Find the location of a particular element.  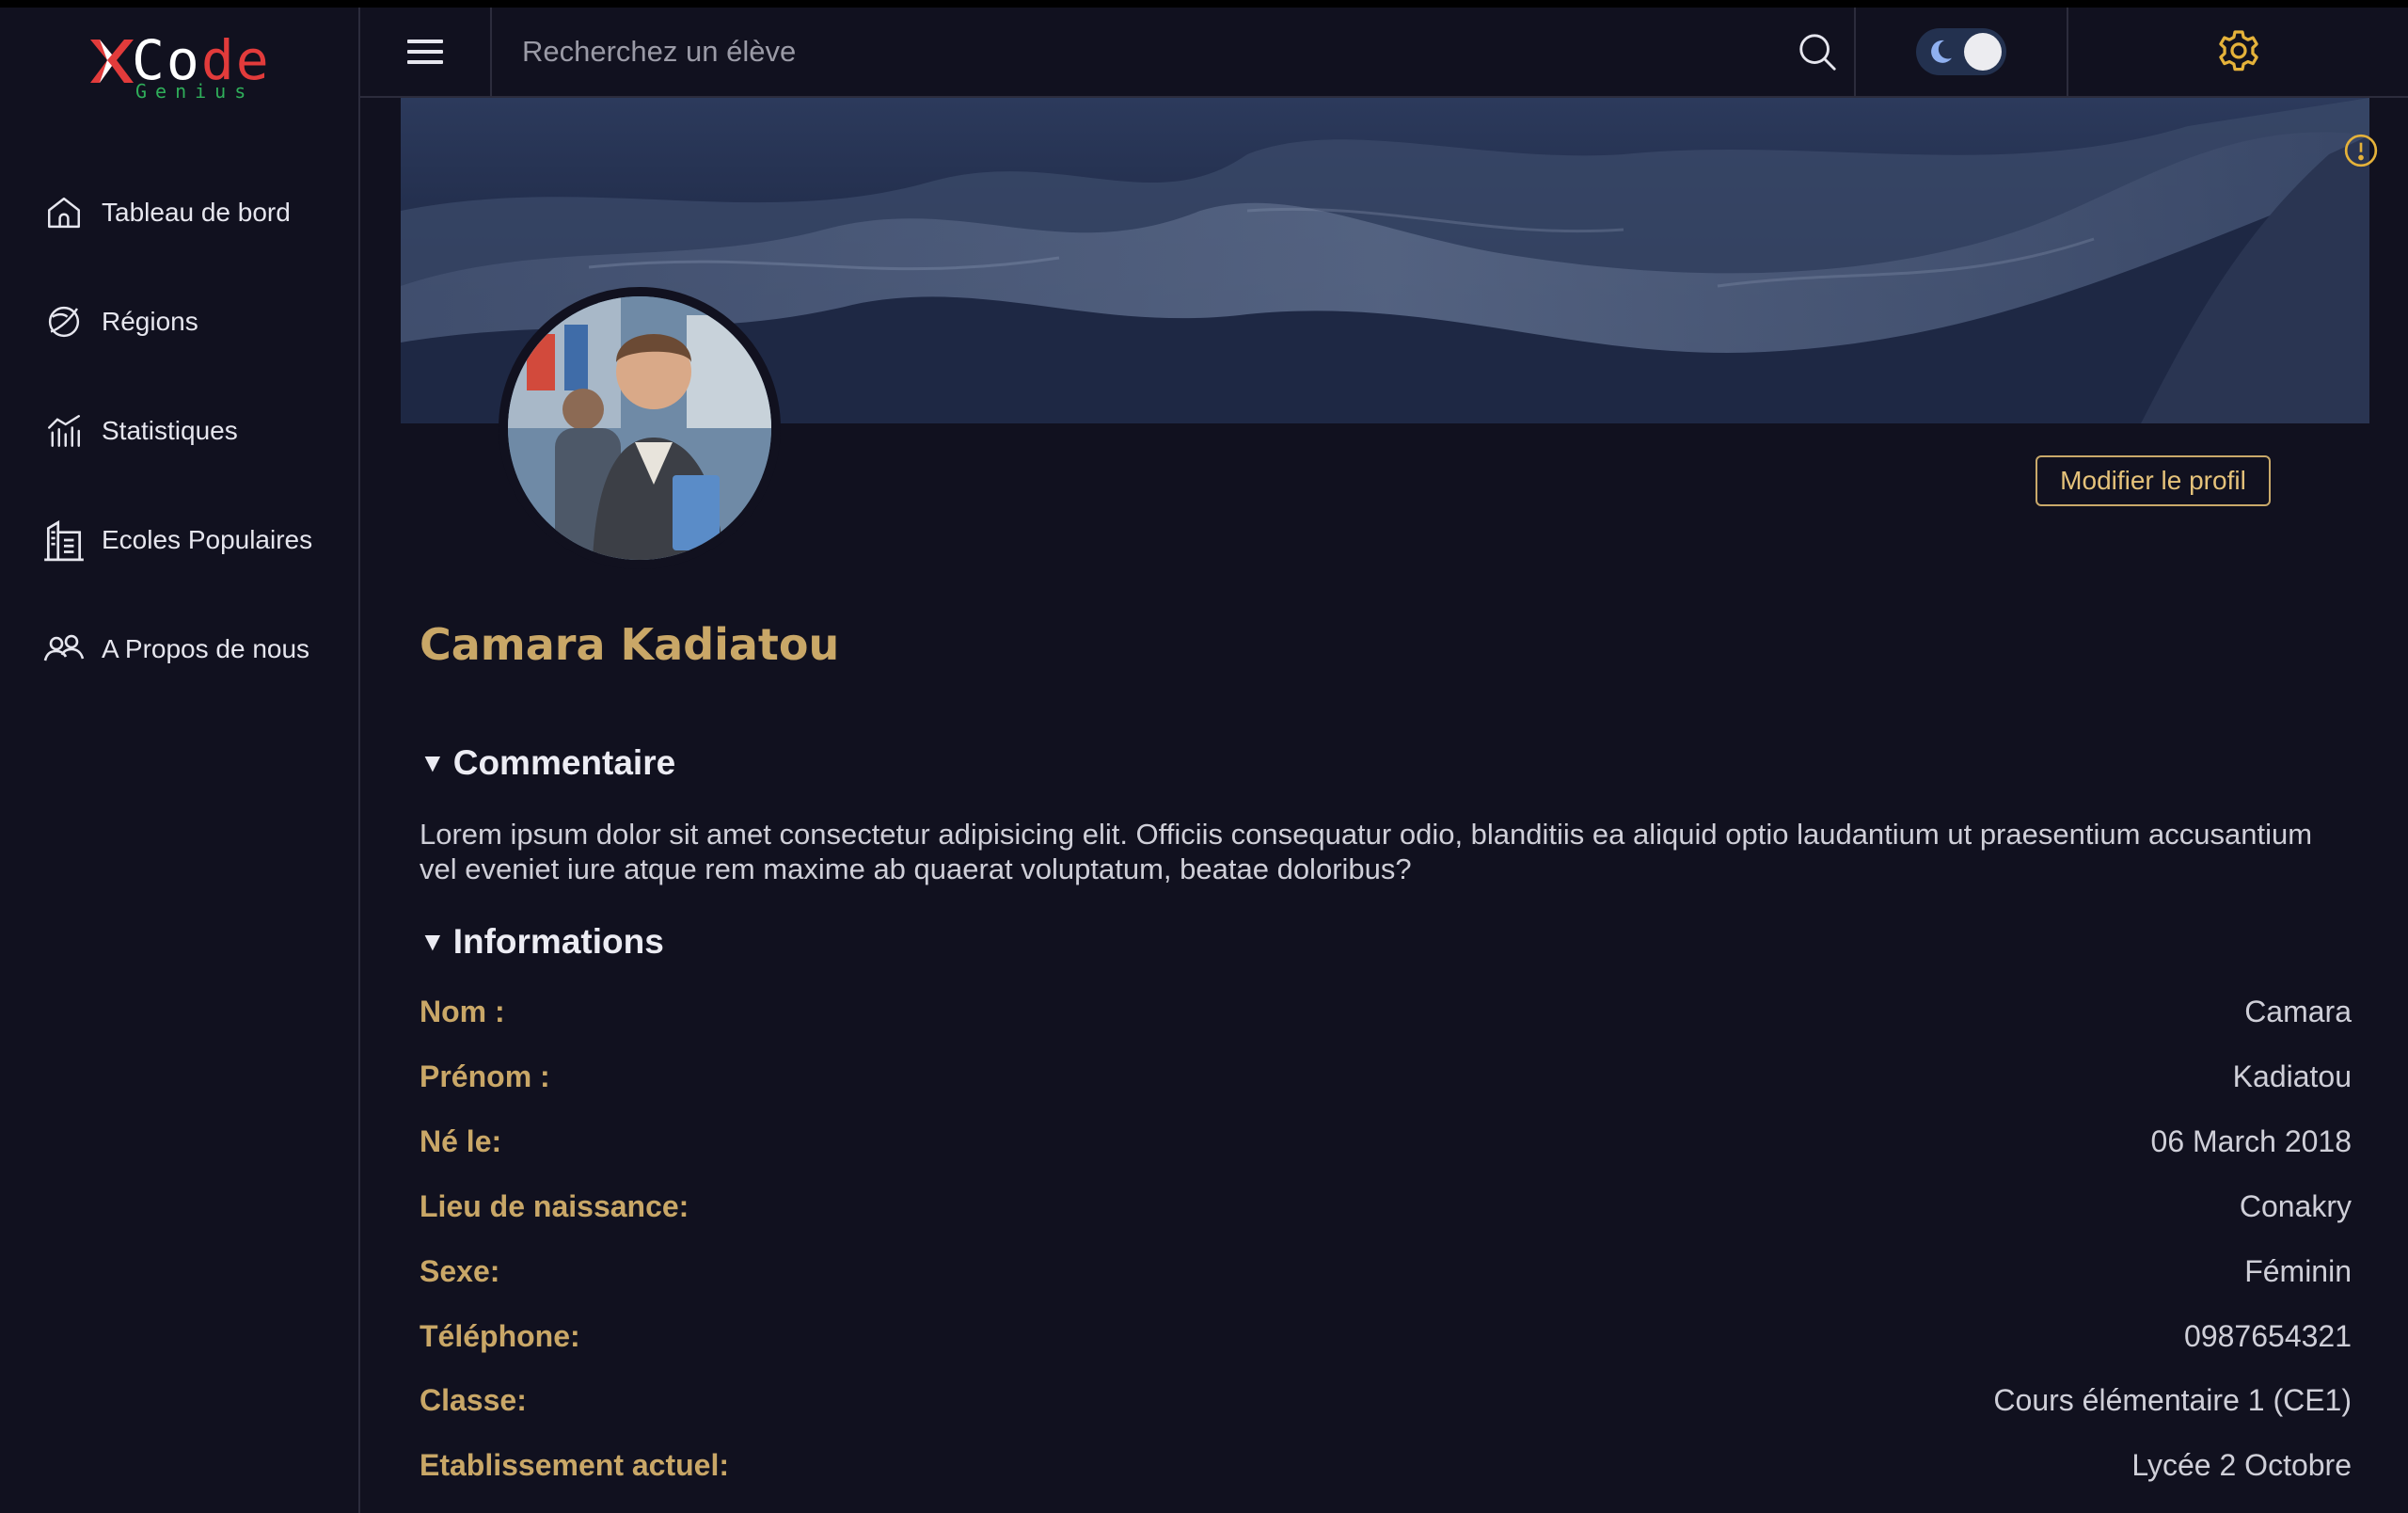

info-section-toggle: ▼ Informations is located at coordinates (542, 942).